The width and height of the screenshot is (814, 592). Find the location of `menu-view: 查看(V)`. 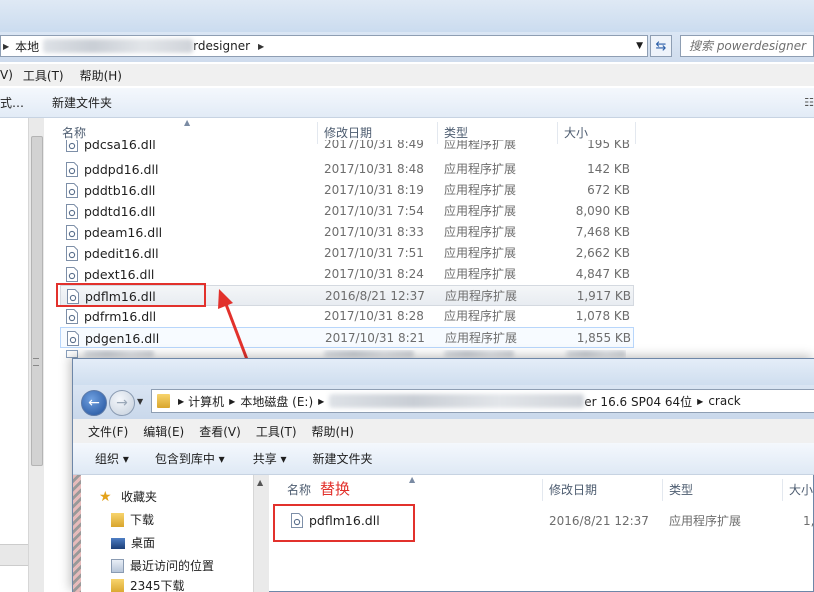

menu-view: 查看(V) is located at coordinates (220, 431).